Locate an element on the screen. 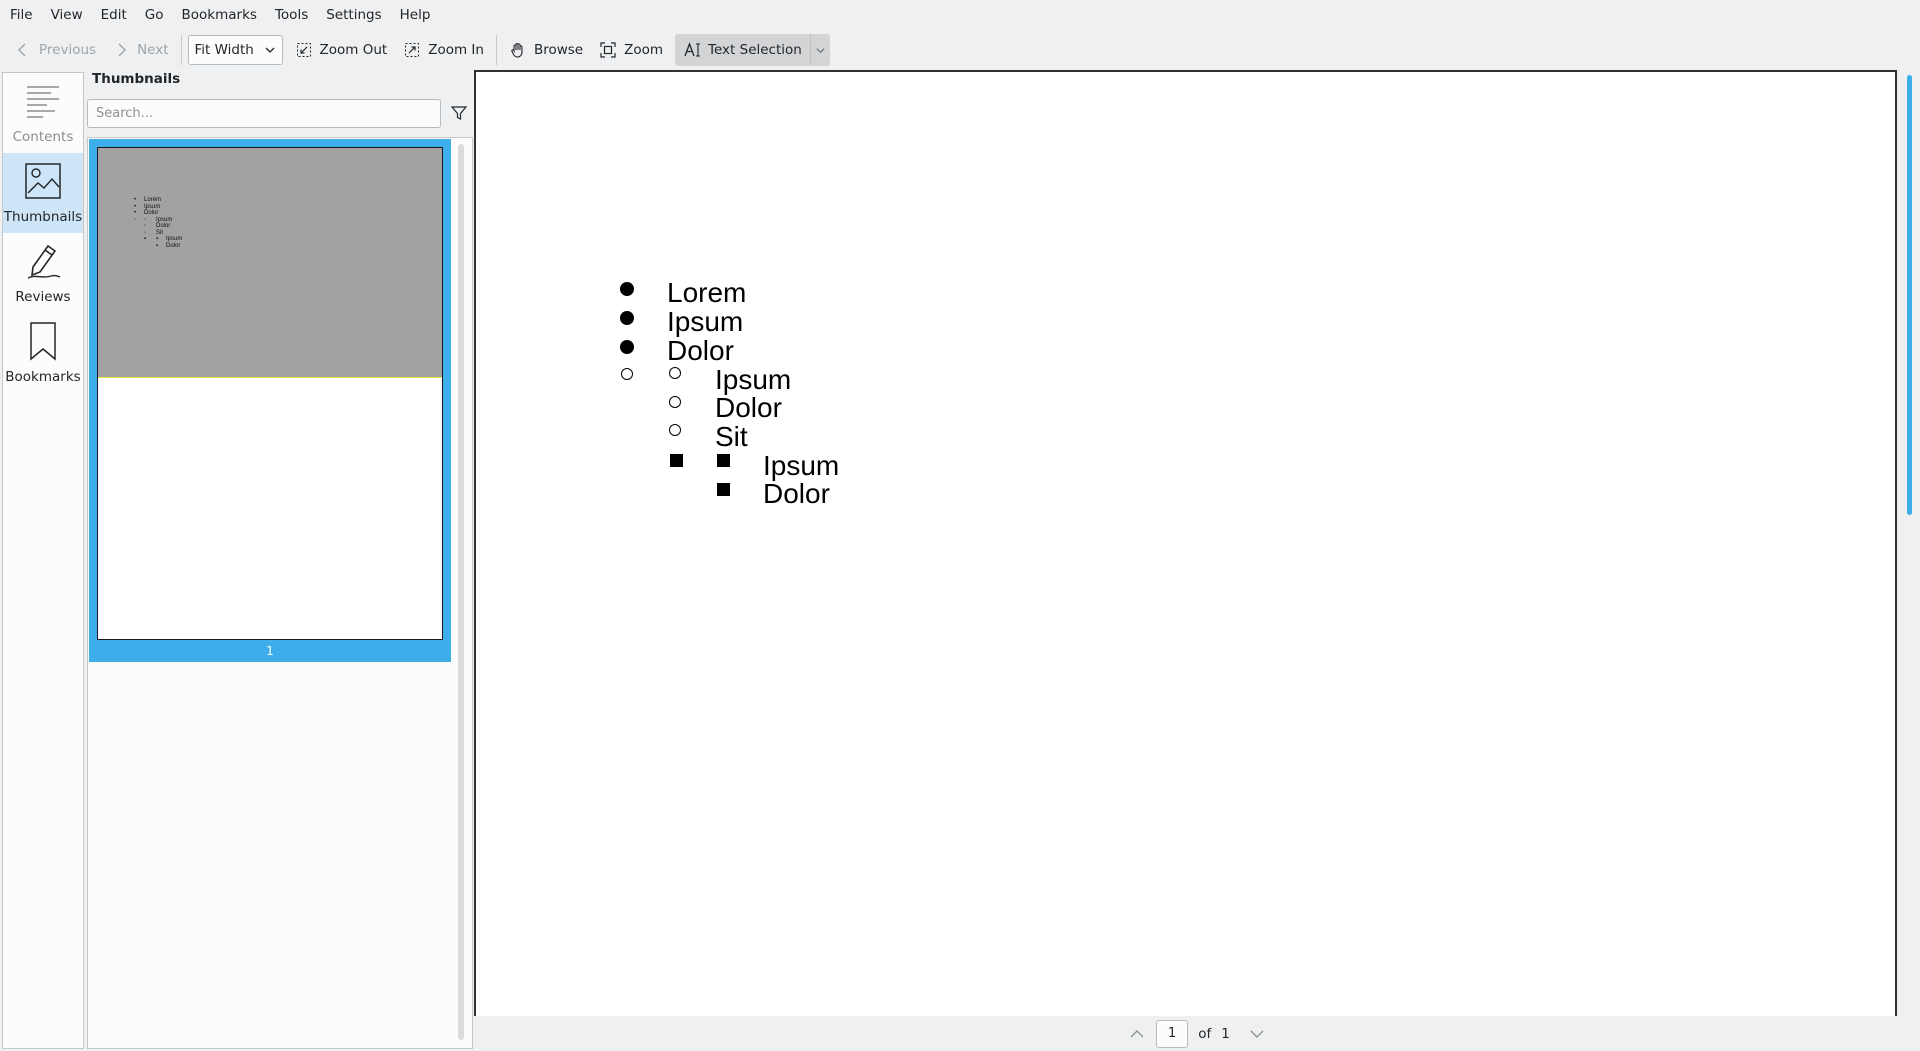 This screenshot has width=1920, height=1051. zoom-in-label: Zoom In is located at coordinates (456, 50).